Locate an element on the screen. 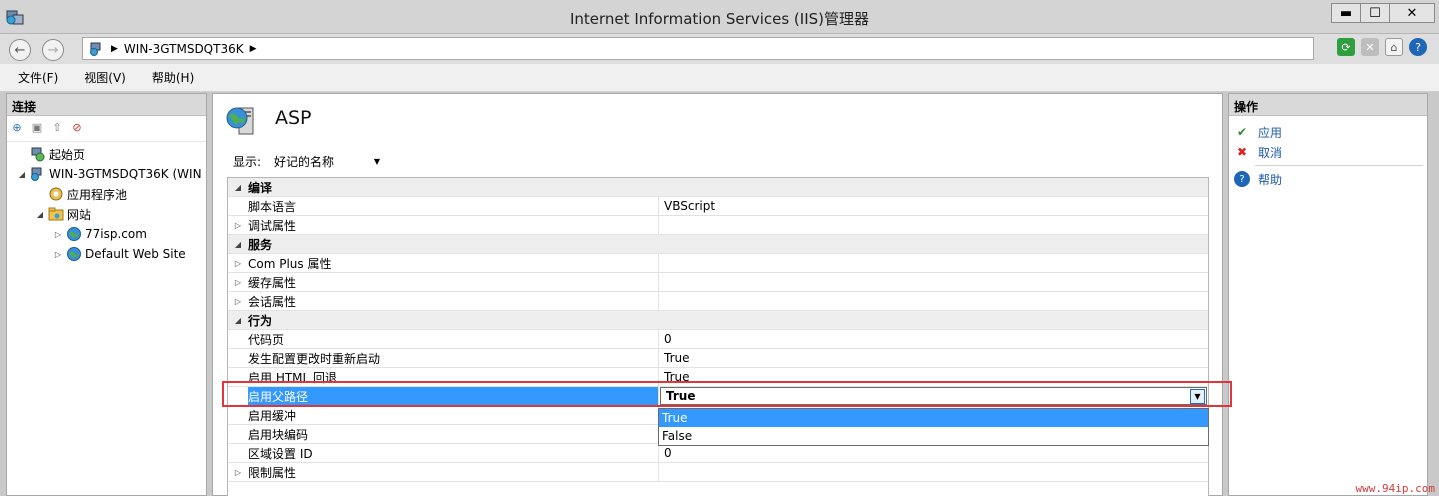 This screenshot has width=1439, height=496. forward-arrow-icon: → is located at coordinates (53, 50).